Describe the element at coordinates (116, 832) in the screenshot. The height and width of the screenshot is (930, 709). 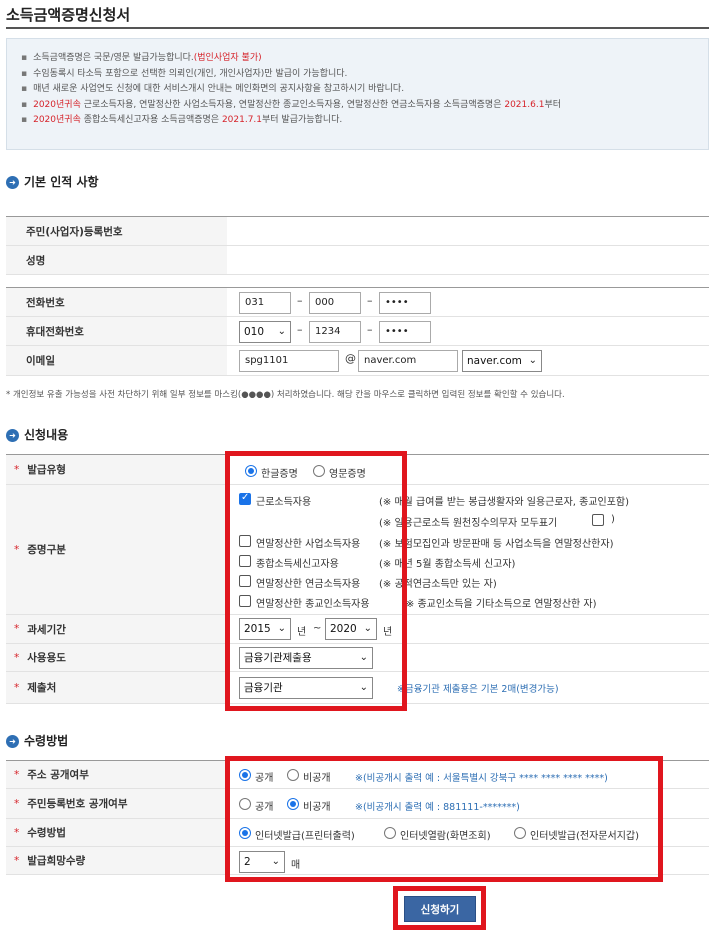
I see `receive-method-label: * 수령방법` at that location.